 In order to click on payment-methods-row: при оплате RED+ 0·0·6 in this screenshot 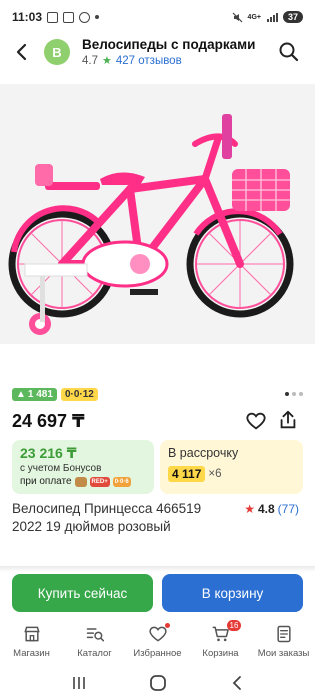, I will do `click(83, 481)`.